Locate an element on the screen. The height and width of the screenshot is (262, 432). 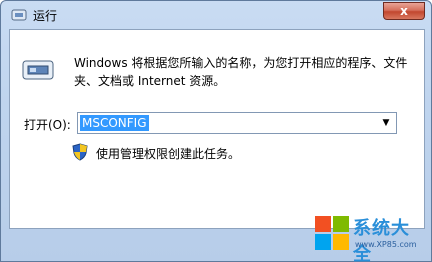
window-title: 运行 is located at coordinates (45, 16).